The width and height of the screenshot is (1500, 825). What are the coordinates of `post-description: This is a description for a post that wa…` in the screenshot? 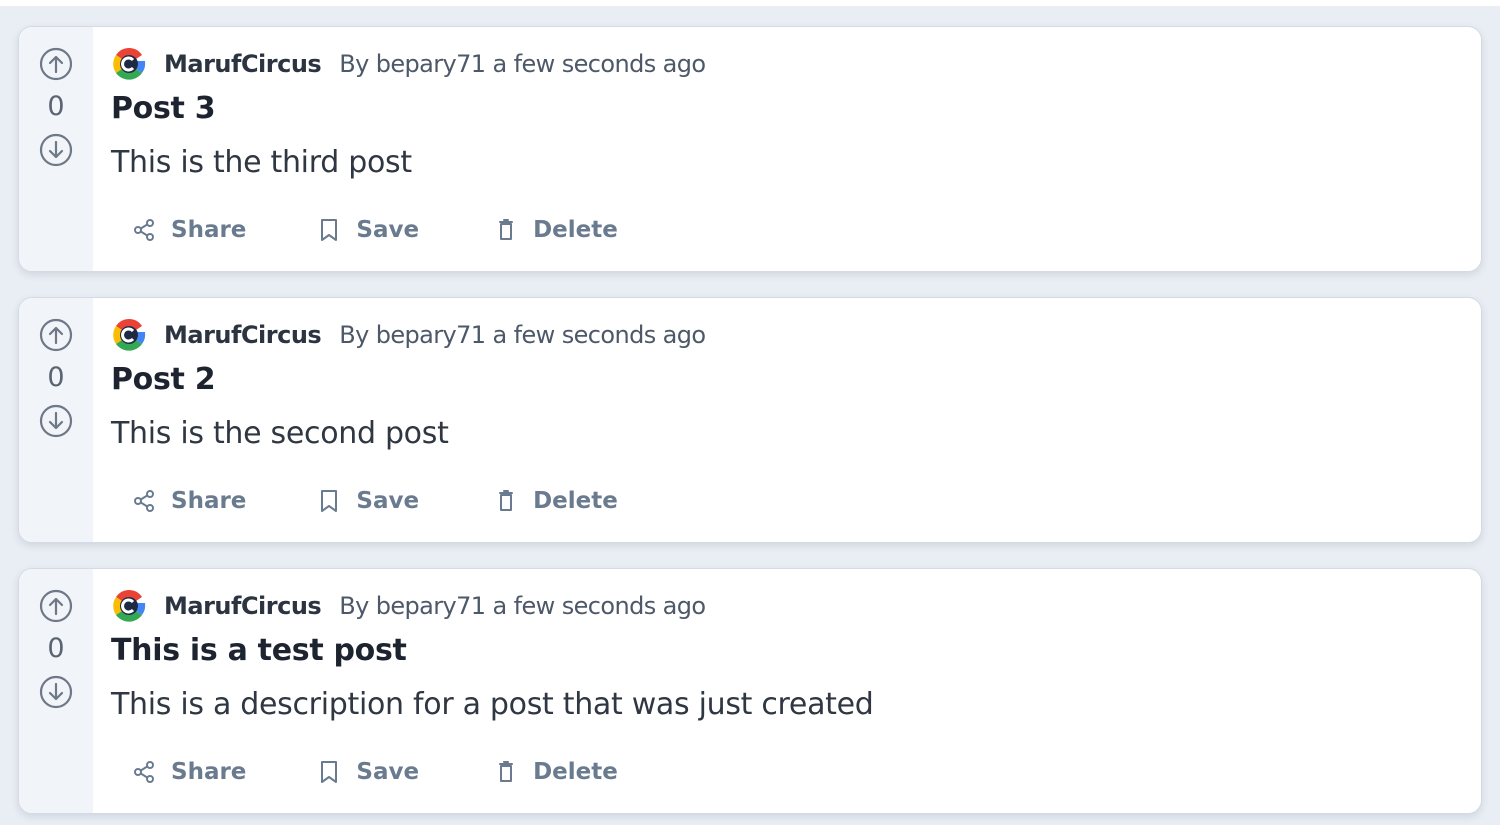 It's located at (492, 704).